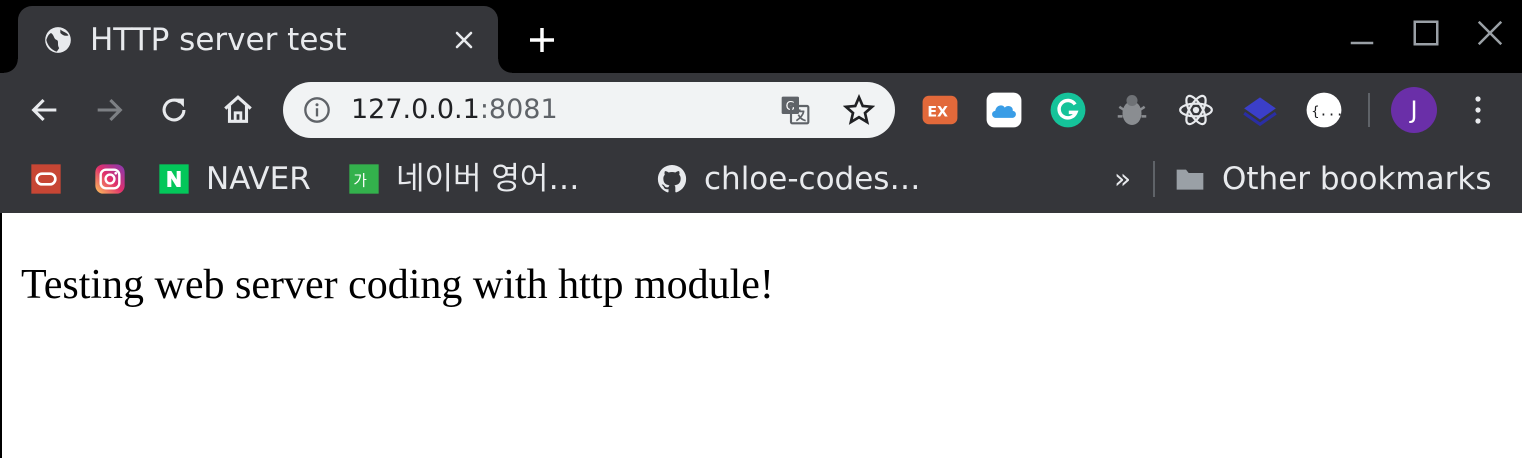 This screenshot has width=1522, height=458. What do you see at coordinates (672, 179) in the screenshot?
I see `github-icon` at bounding box center [672, 179].